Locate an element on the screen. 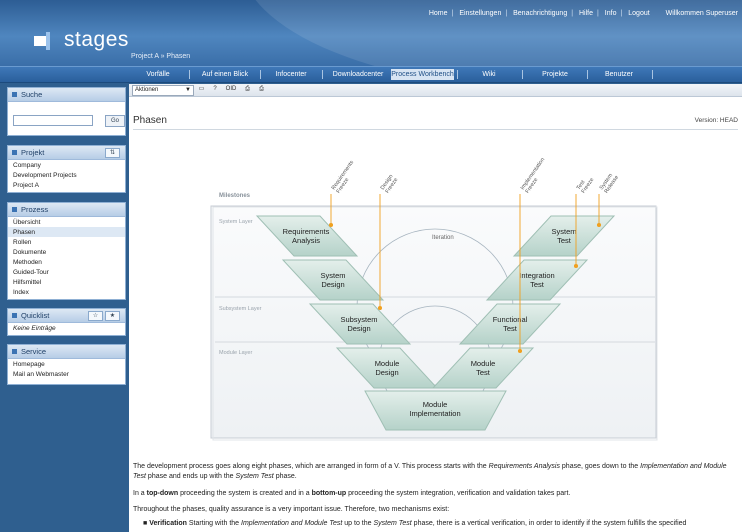  breadcrumb: Project A » Phasen is located at coordinates (160, 56).